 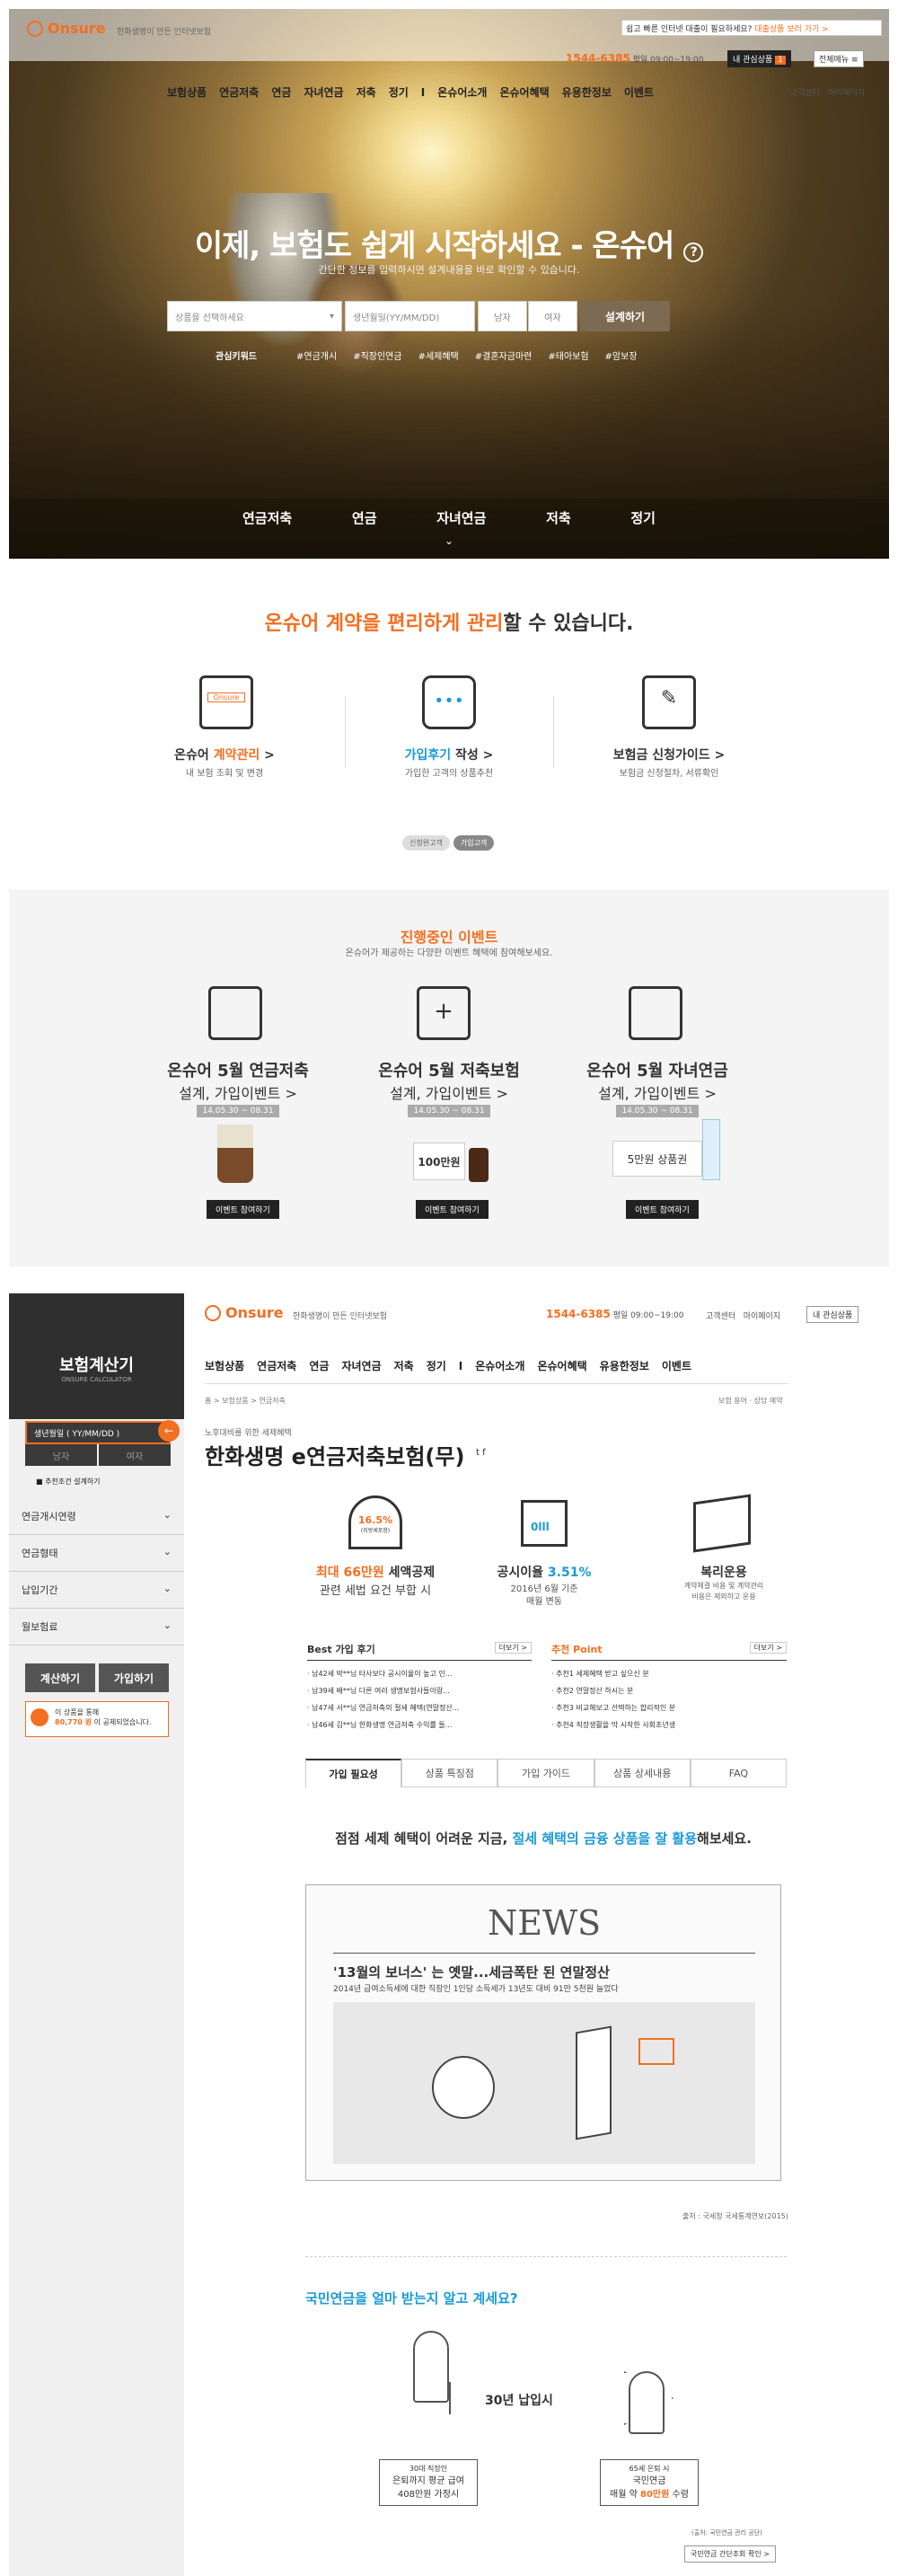 What do you see at coordinates (96, 1627) in the screenshot?
I see `calc-menu-item: 월보험료 ⌄` at bounding box center [96, 1627].